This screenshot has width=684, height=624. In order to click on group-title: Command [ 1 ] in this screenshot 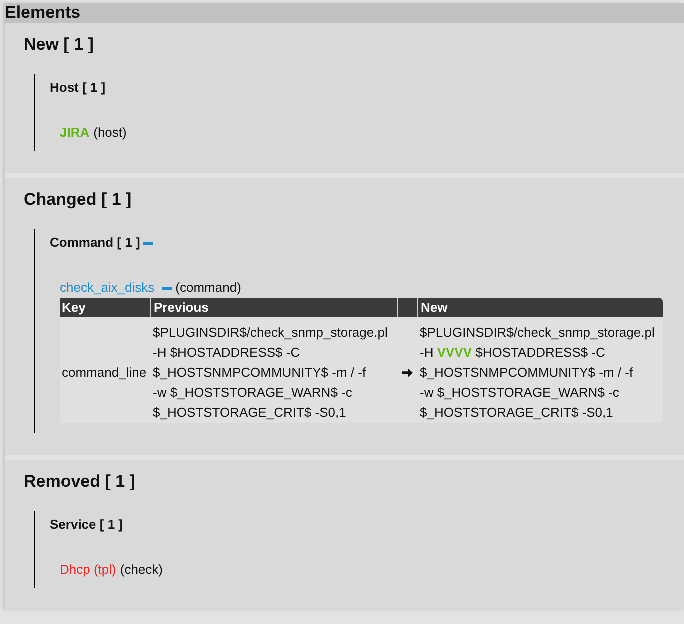, I will do `click(95, 243)`.